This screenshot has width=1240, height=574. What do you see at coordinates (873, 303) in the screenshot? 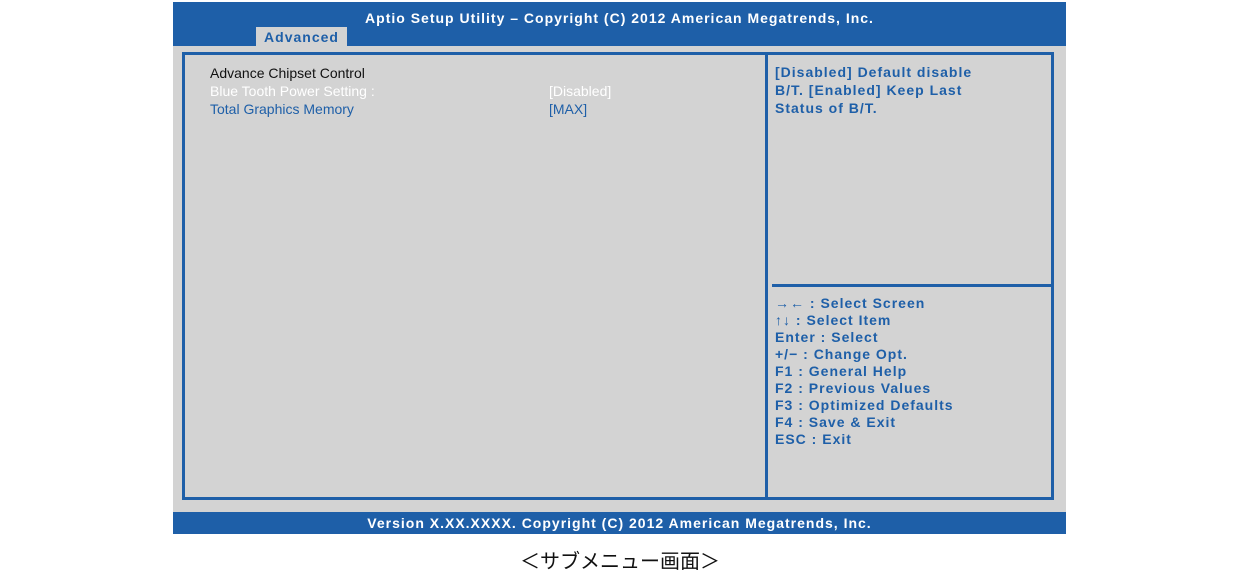
I see `key-desc: Select Screen` at bounding box center [873, 303].